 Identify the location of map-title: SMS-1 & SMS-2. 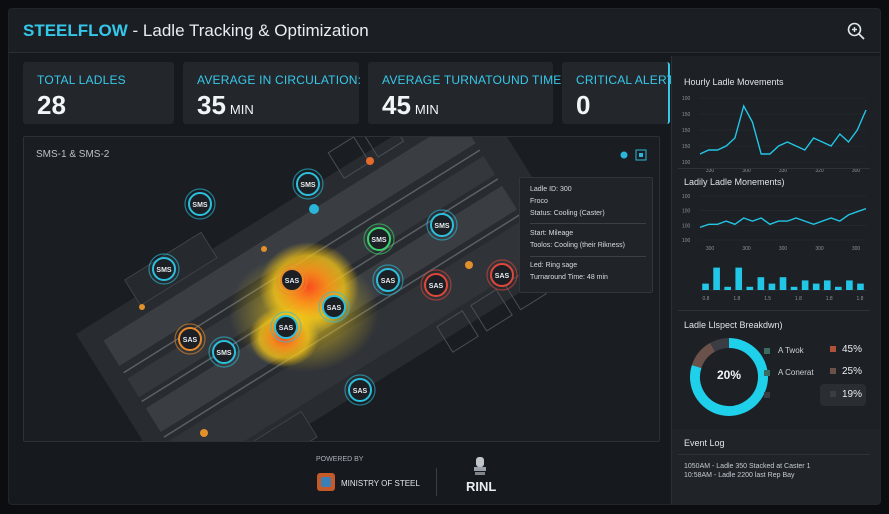
(73, 154).